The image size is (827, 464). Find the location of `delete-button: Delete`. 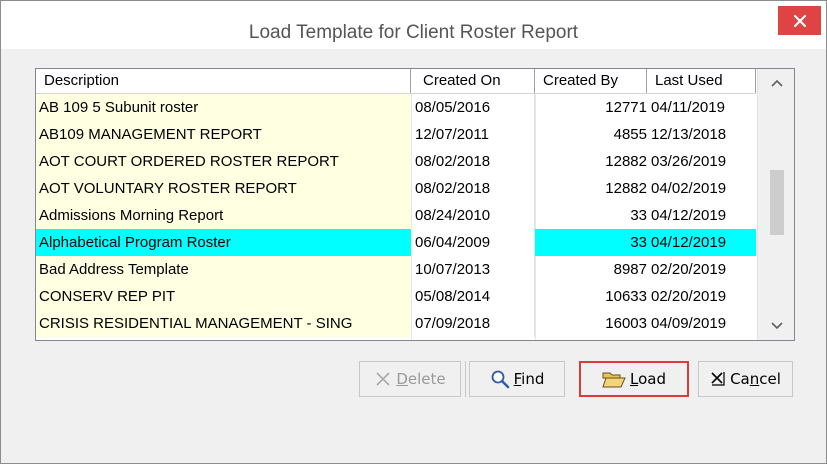

delete-button: Delete is located at coordinates (410, 379).